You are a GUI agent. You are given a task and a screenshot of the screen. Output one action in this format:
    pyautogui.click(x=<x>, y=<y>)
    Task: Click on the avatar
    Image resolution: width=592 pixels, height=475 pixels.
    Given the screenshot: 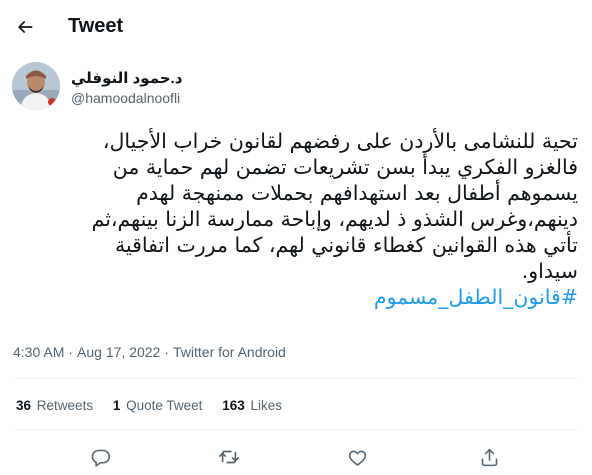 What is the action you would take?
    pyautogui.click(x=36, y=86)
    